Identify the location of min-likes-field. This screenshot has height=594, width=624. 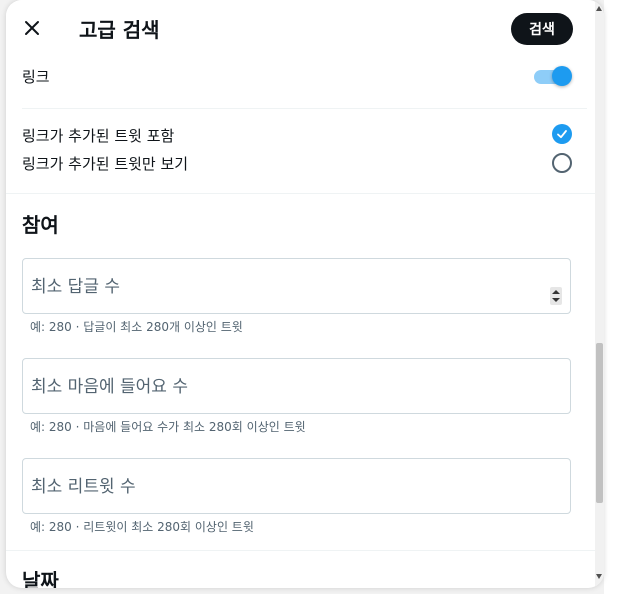
(296, 386).